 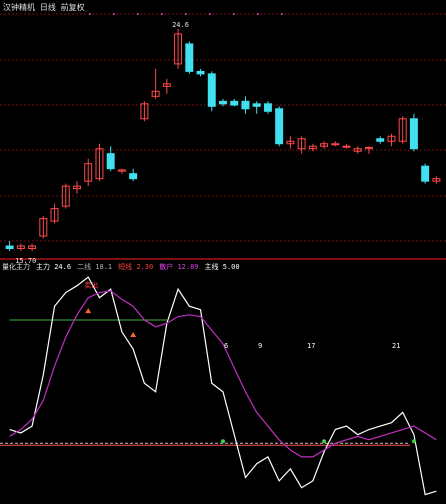 What do you see at coordinates (16, 267) in the screenshot?
I see `indicator-name: 量化主力` at bounding box center [16, 267].